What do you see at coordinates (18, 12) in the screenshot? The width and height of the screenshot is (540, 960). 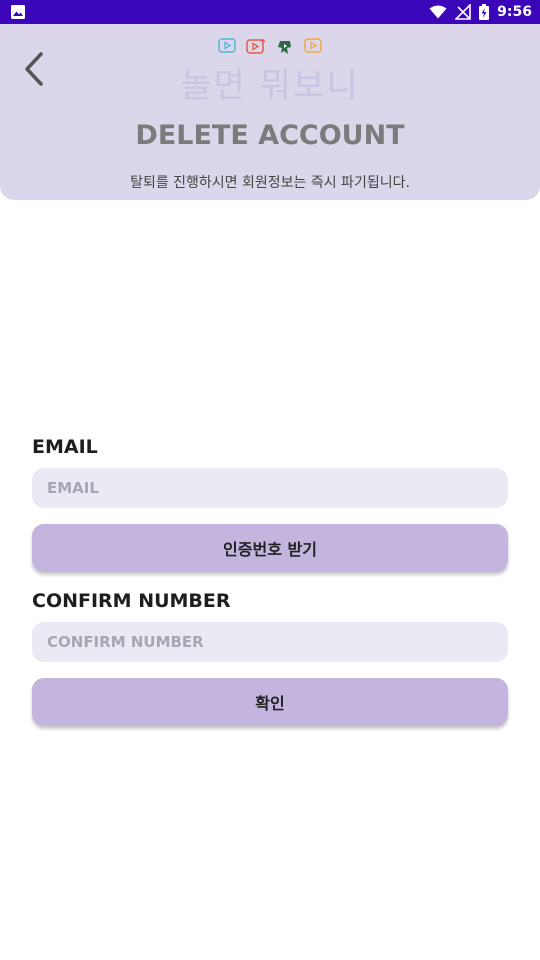 I see `image-icon` at bounding box center [18, 12].